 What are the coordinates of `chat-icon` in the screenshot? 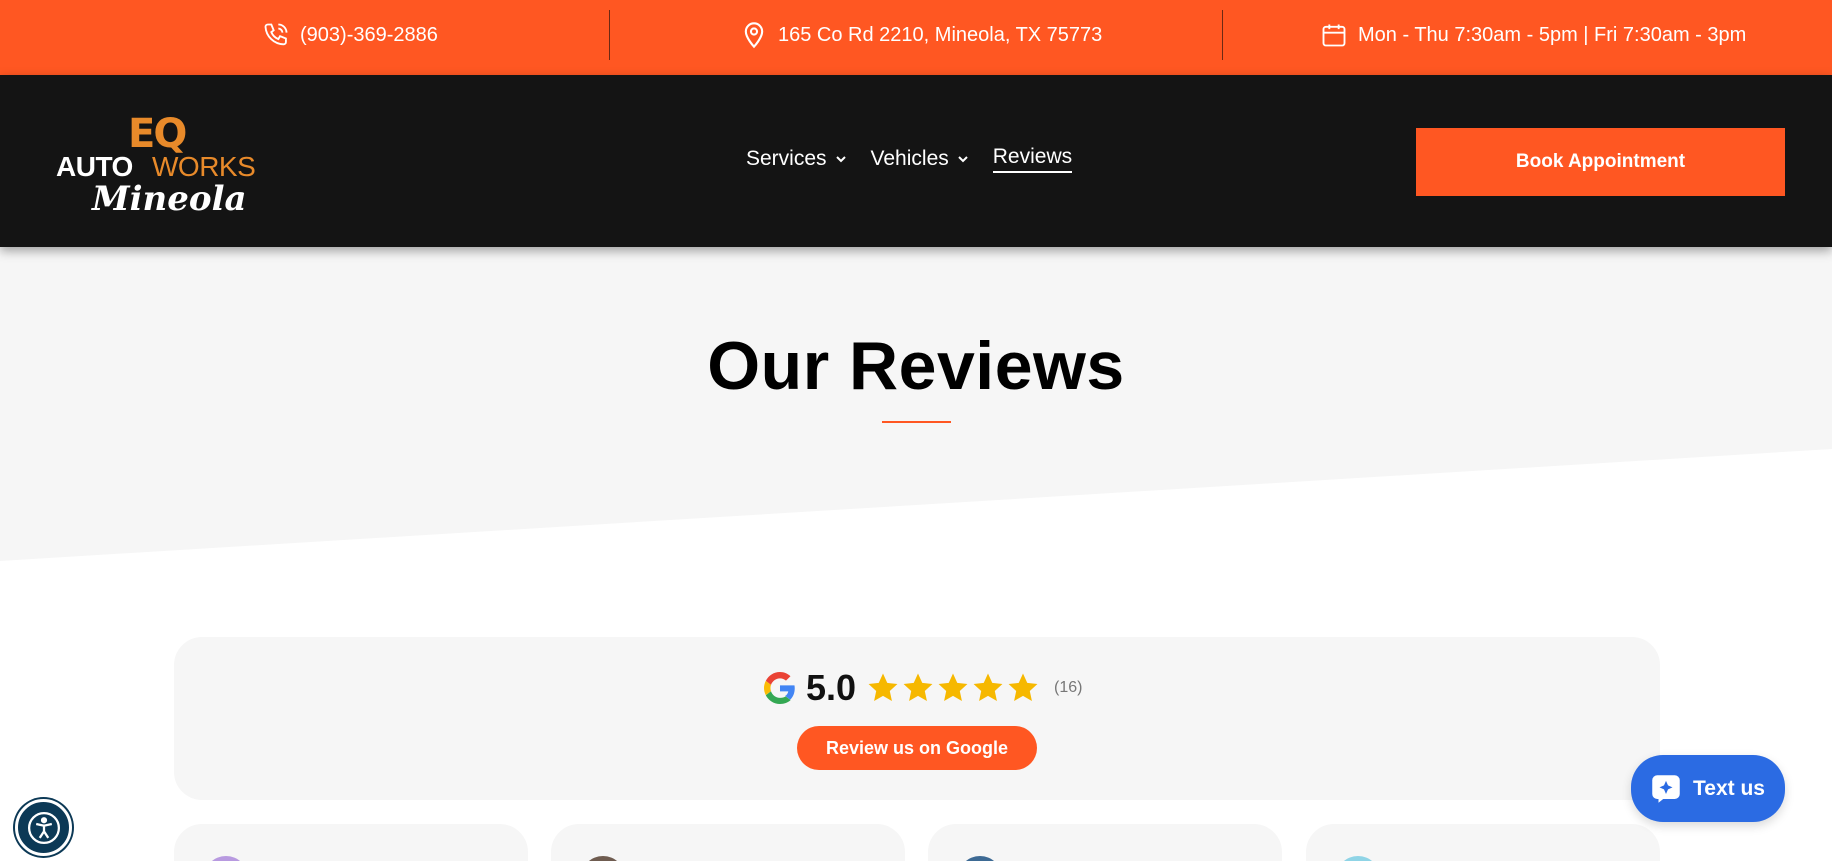 It's located at (1666, 788).